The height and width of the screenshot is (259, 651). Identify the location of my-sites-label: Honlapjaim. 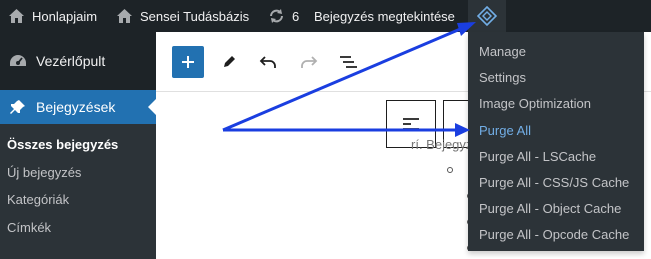
(65, 16).